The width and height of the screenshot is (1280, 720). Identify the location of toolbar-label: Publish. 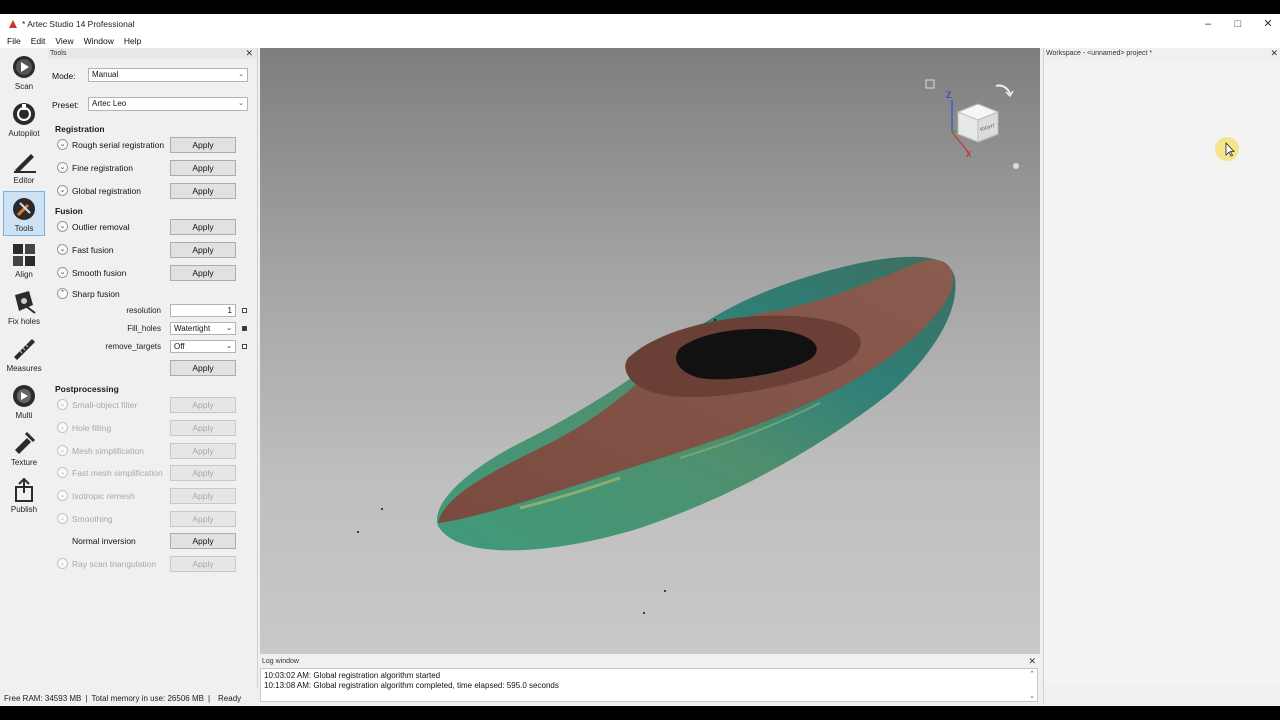
(24, 509).